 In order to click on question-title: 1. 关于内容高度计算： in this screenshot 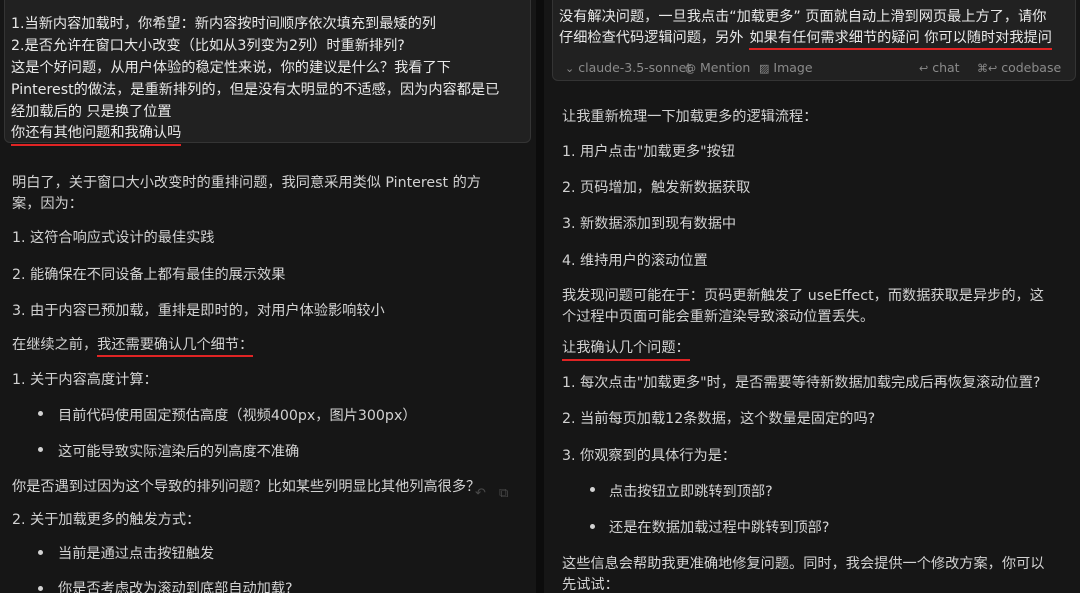, I will do `click(85, 380)`.